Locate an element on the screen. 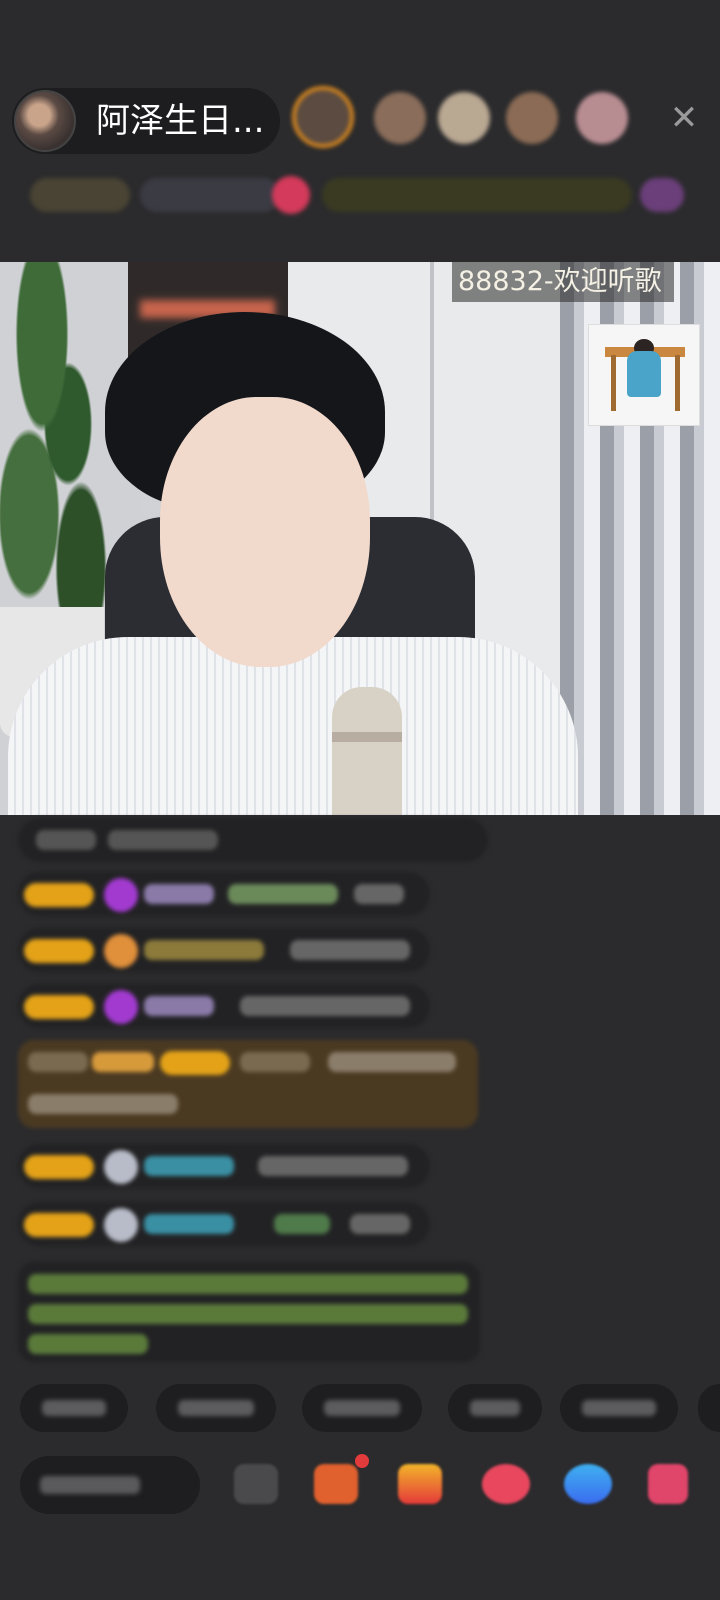 This screenshot has width=720, height=1600. stats-bar is located at coordinates (357, 195).